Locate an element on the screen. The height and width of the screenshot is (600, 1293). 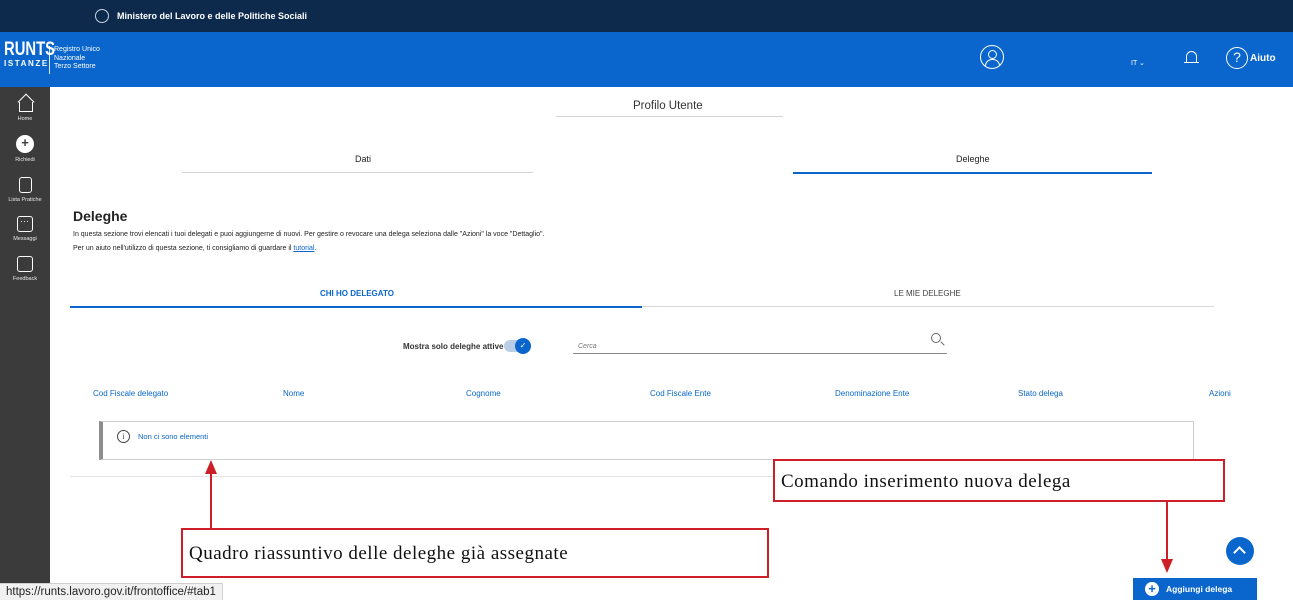
tab-chi-ho-delegato-underline is located at coordinates (356, 307).